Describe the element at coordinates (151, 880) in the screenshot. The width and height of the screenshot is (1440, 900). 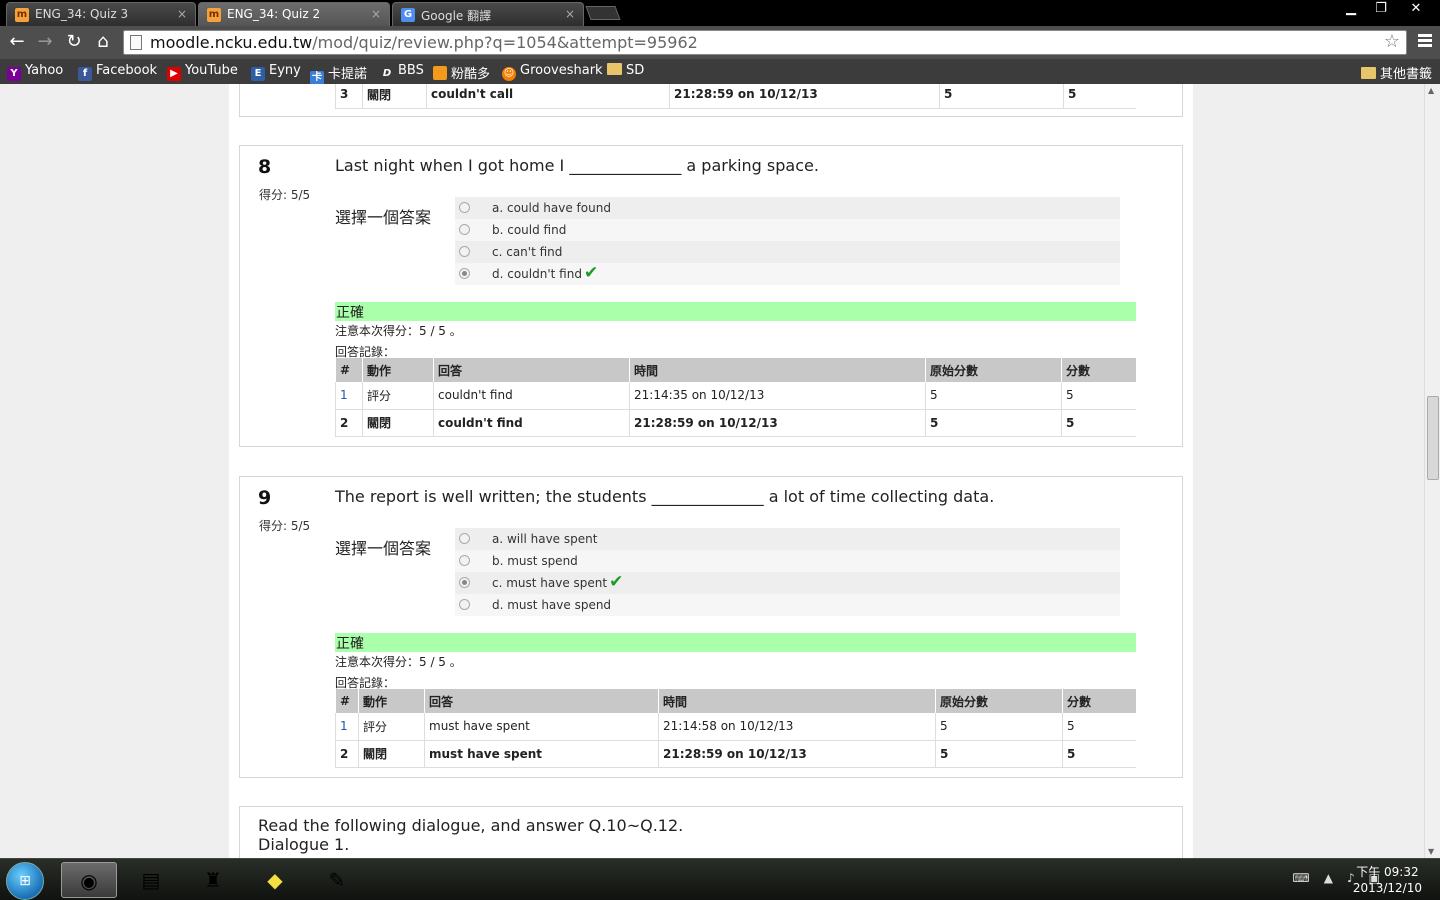
I see `explorer-taskbar-icon: ▤` at that location.